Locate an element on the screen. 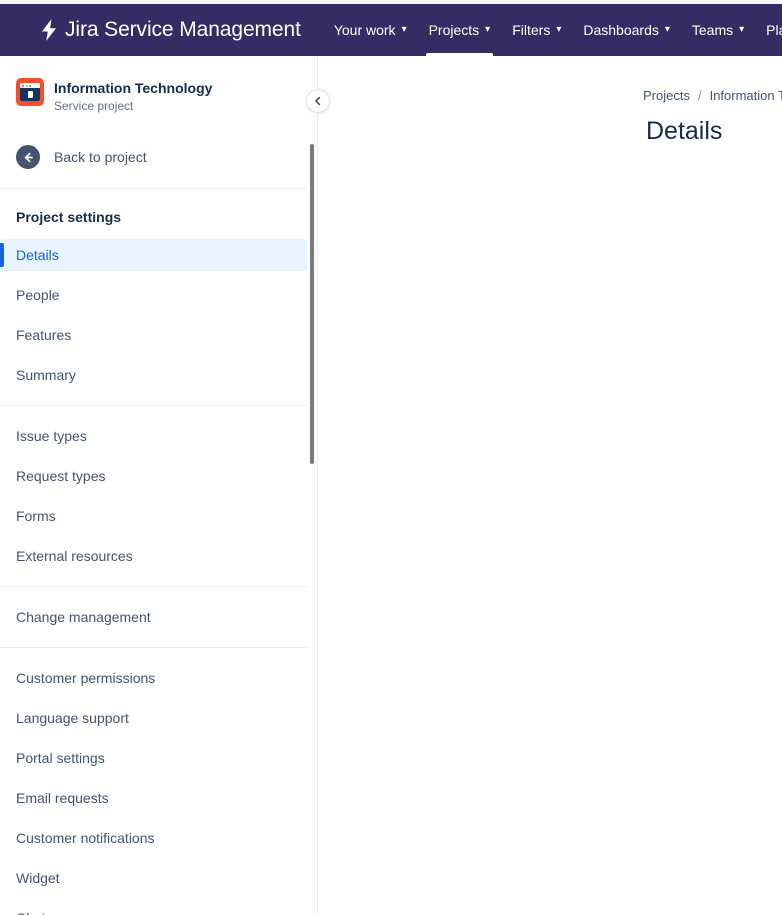 The width and height of the screenshot is (782, 915). page-title: Details is located at coordinates (684, 131).